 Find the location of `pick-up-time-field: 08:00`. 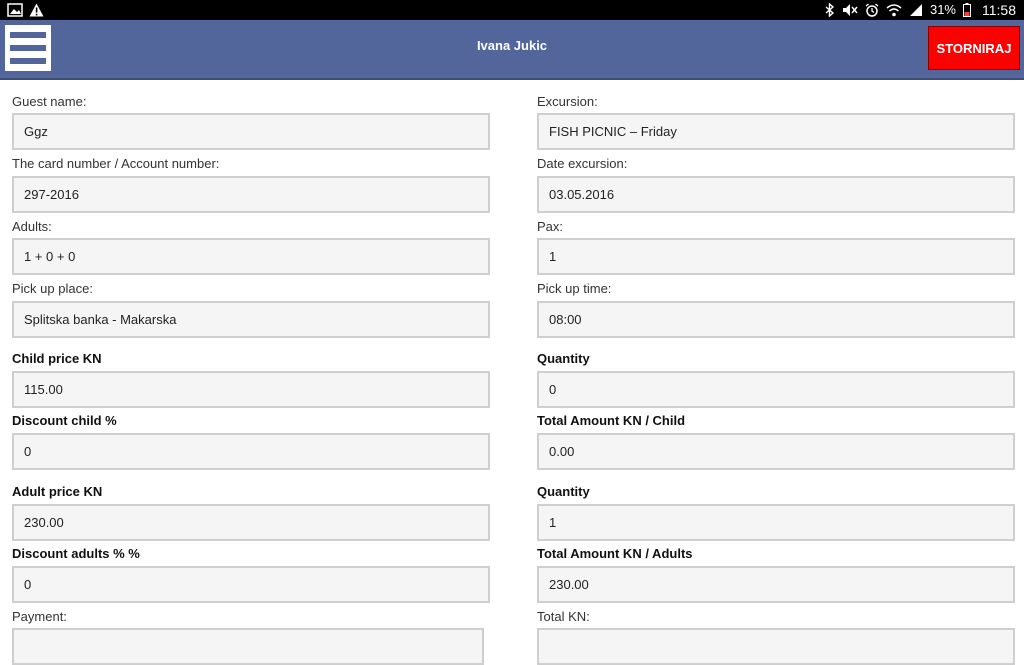

pick-up-time-field: 08:00 is located at coordinates (776, 319).